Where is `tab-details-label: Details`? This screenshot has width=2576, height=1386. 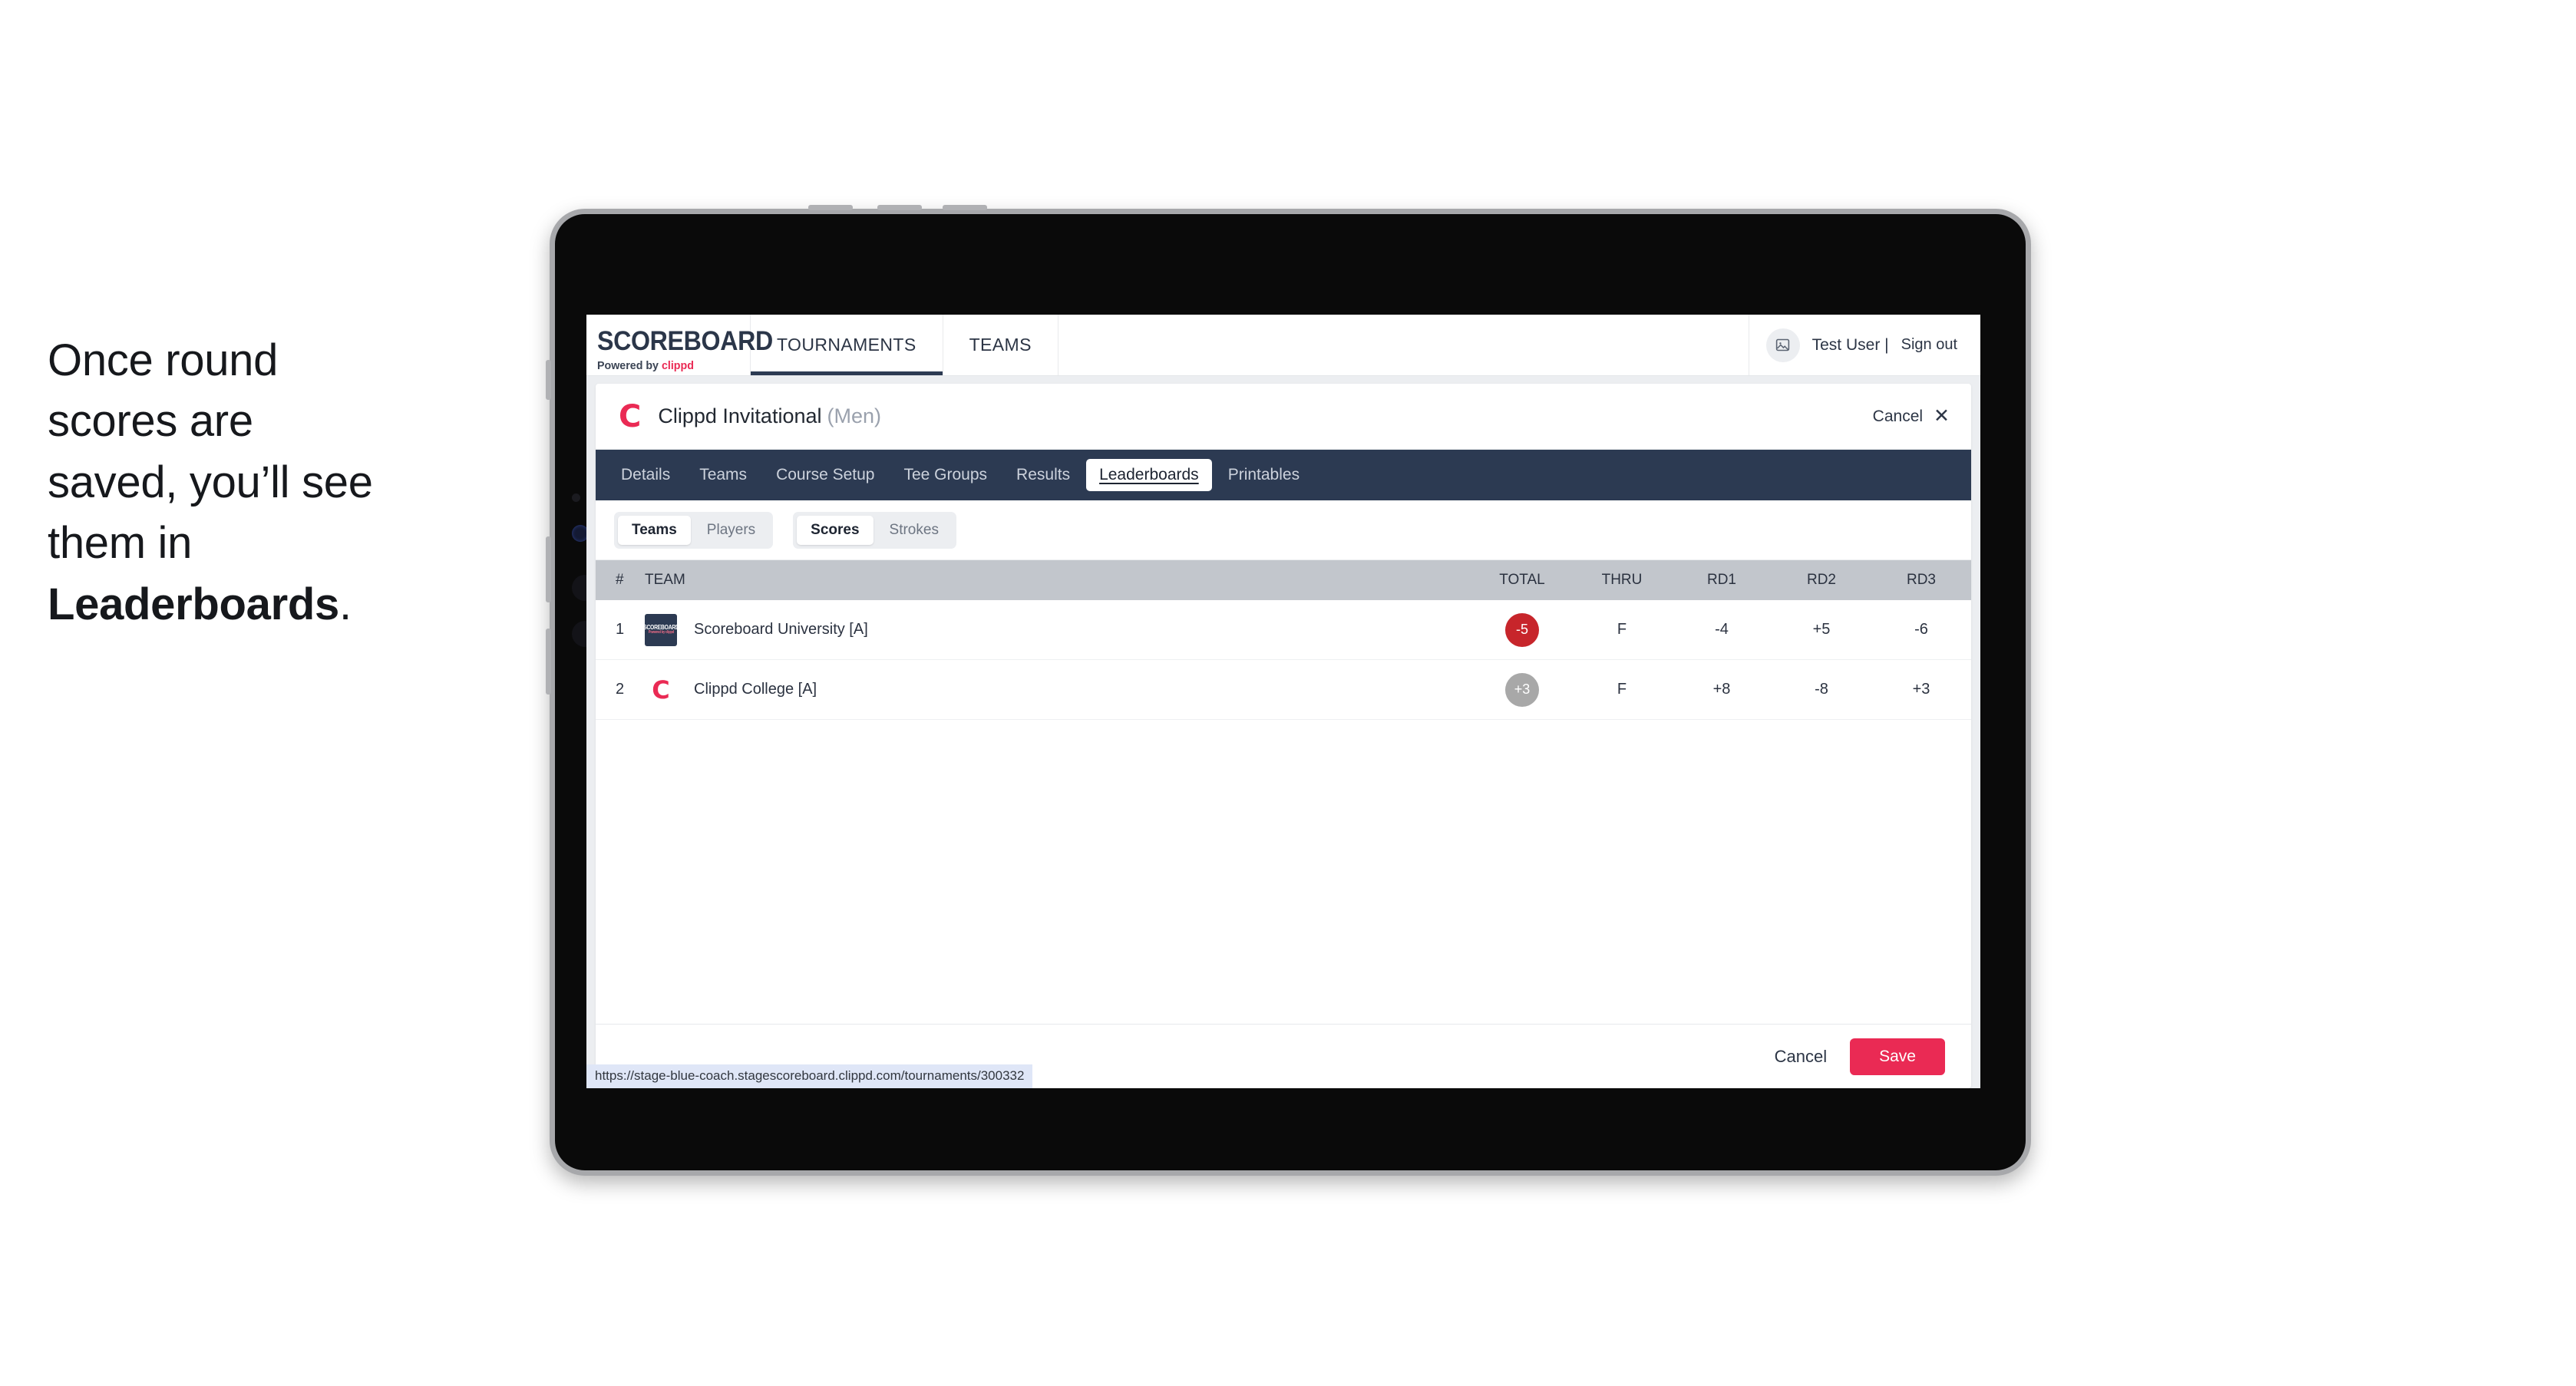 tab-details-label: Details is located at coordinates (646, 474).